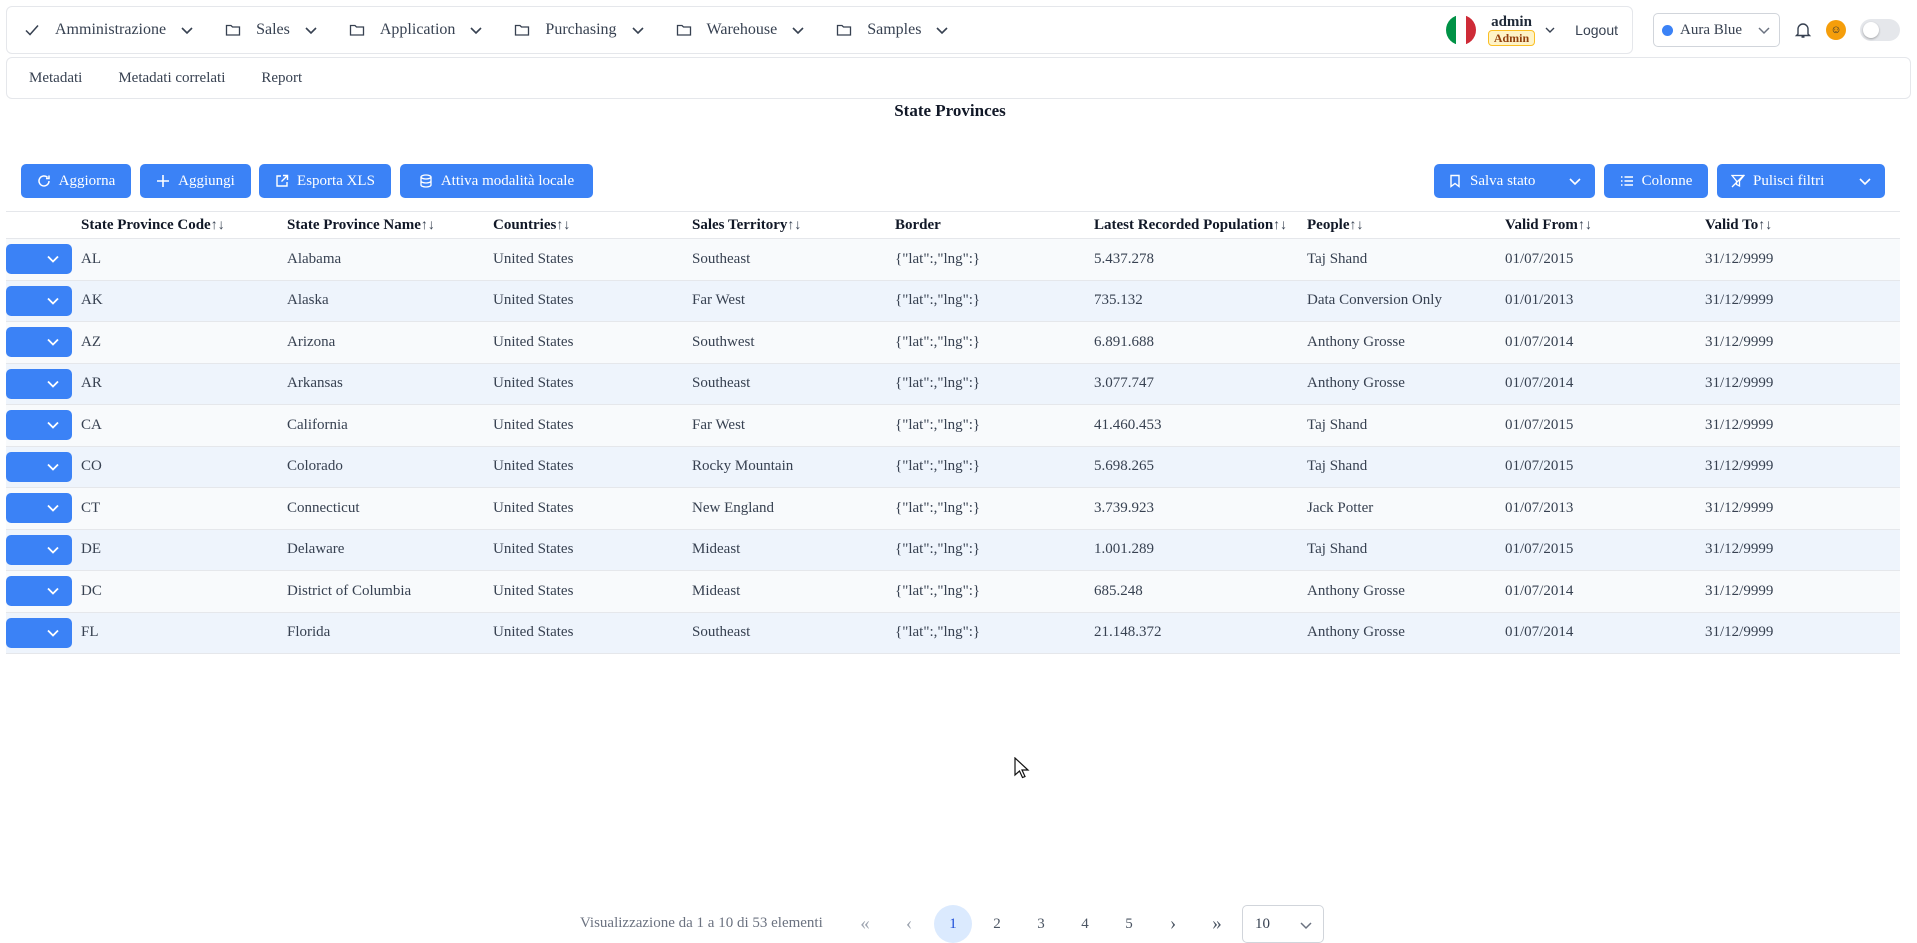  I want to click on clear-filters-button: Pulisci filtri, so click(1770, 181).